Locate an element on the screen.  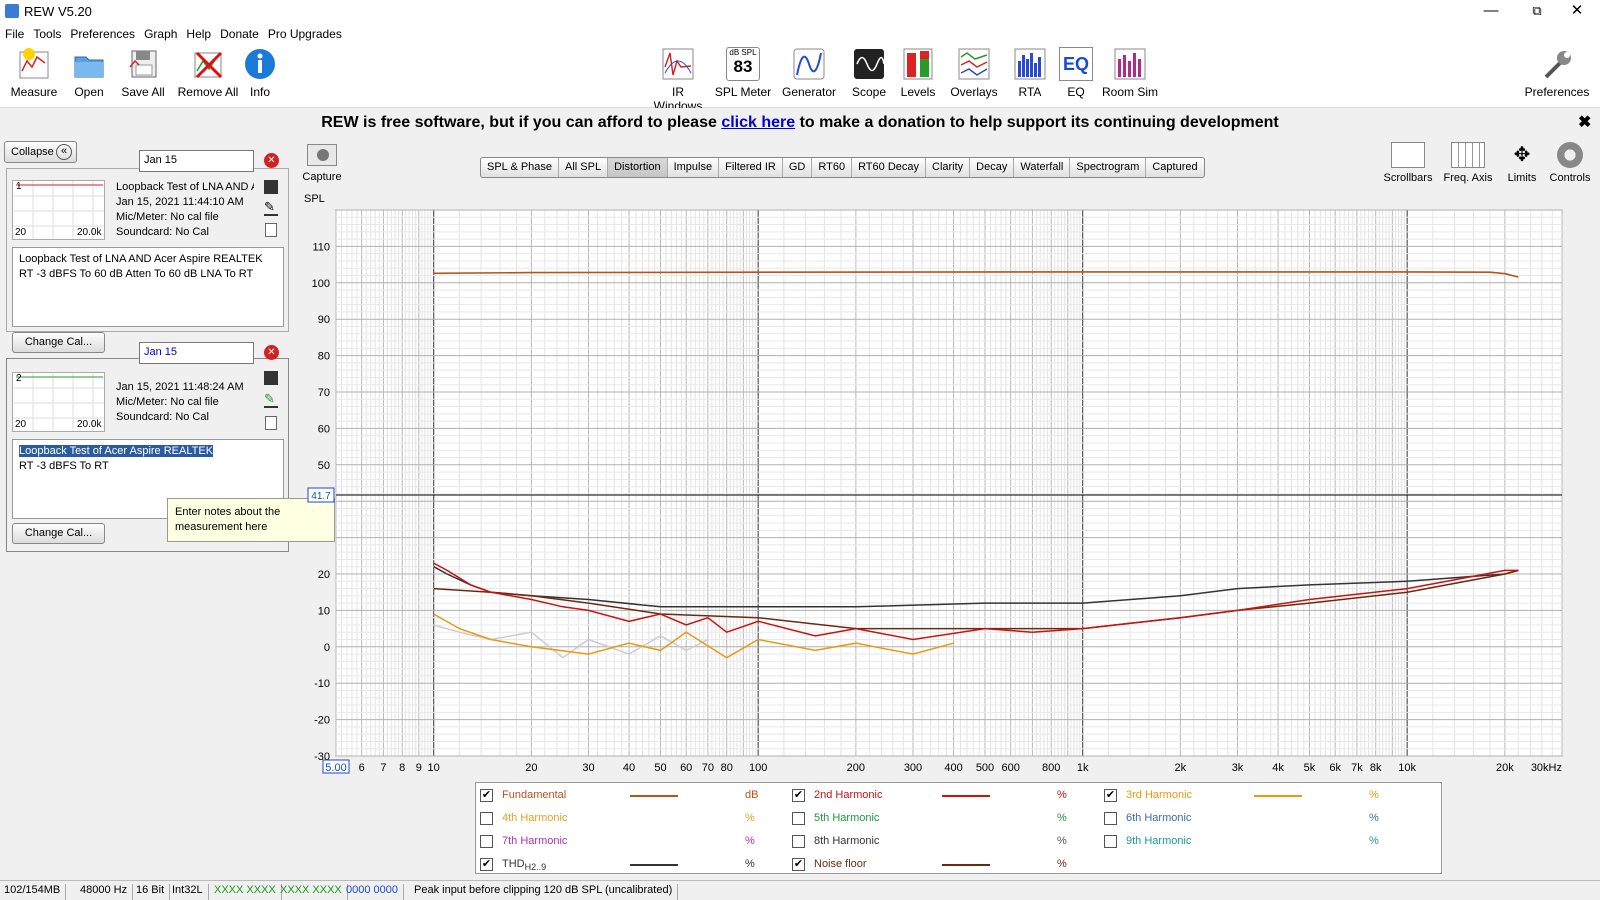
collapse-button: Collapse « is located at coordinates (40, 152).